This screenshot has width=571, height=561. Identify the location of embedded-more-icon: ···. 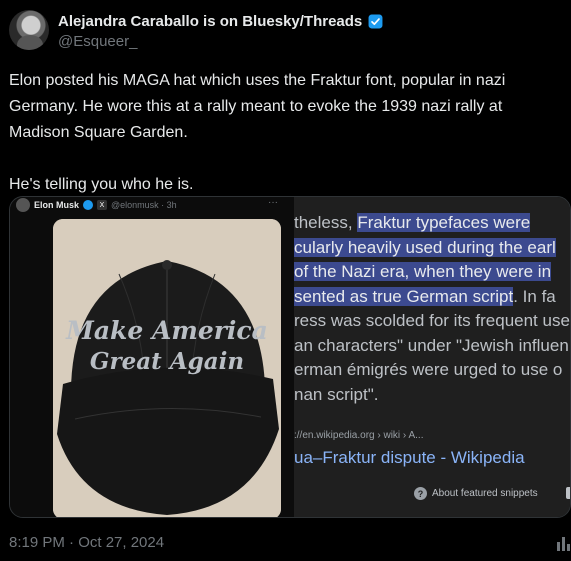
(273, 202).